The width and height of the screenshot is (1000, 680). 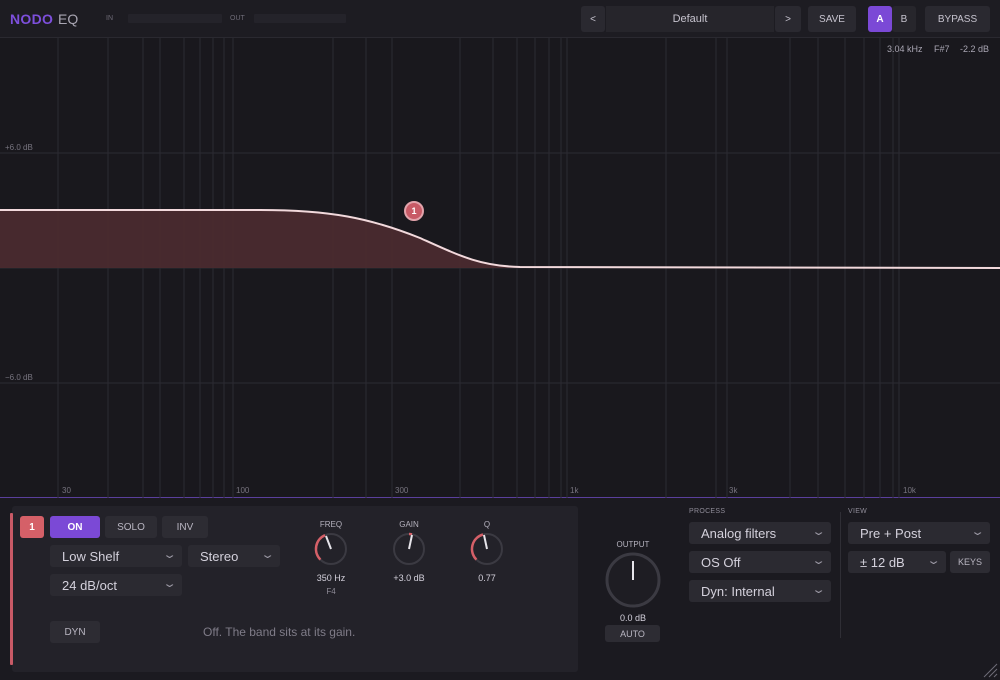 What do you see at coordinates (957, 19) in the screenshot?
I see `bypass-button: BYPASS` at bounding box center [957, 19].